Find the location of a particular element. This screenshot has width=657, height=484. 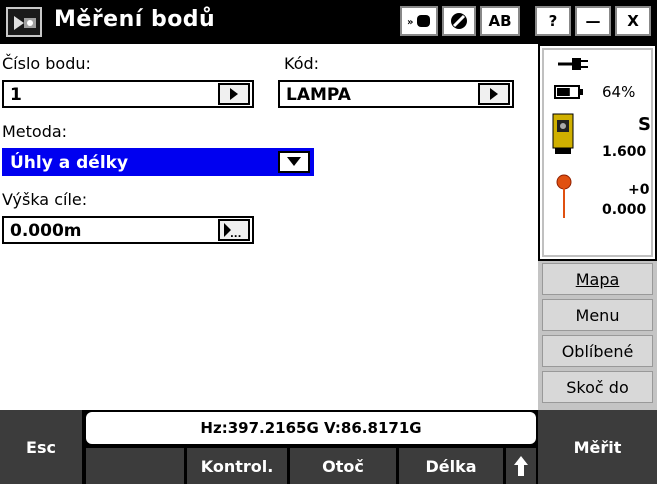

map-button-label: Mapa is located at coordinates (597, 279).